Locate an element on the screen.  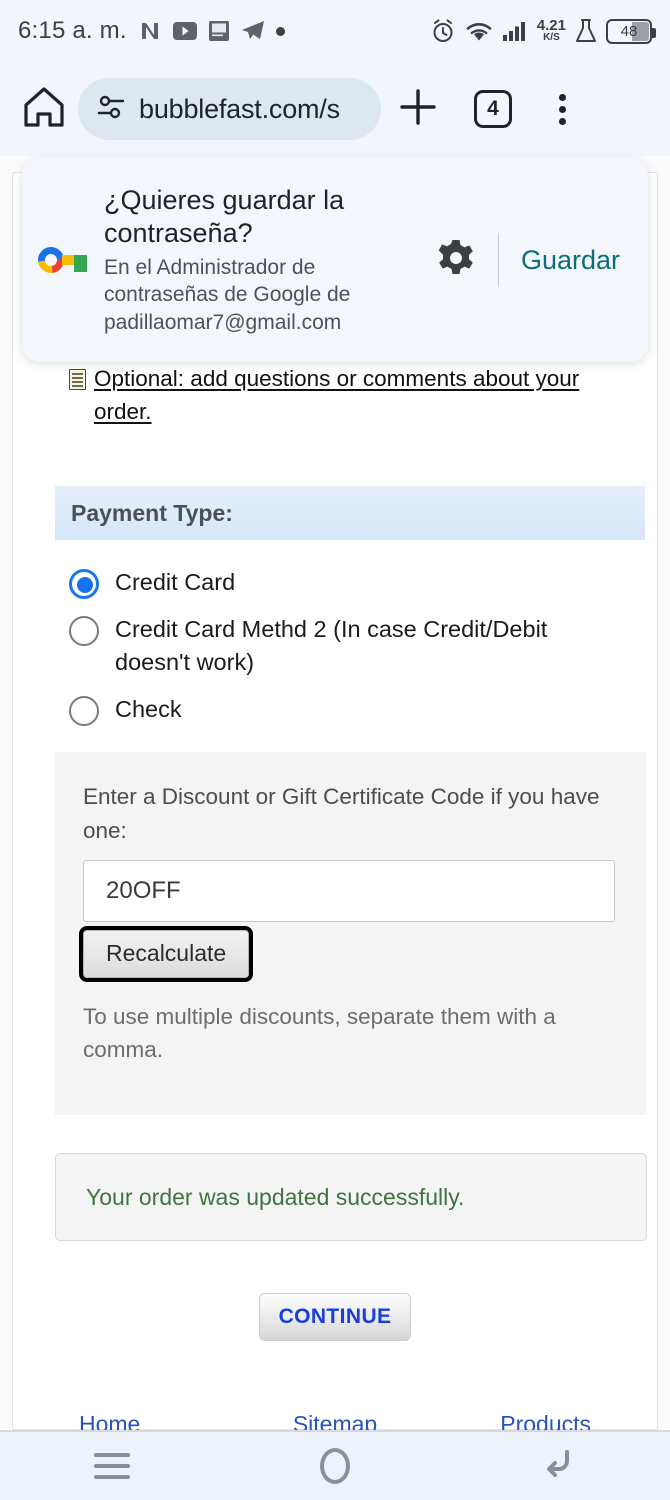
network-speed-indicator: 4.21 K/S is located at coordinates (551, 30).